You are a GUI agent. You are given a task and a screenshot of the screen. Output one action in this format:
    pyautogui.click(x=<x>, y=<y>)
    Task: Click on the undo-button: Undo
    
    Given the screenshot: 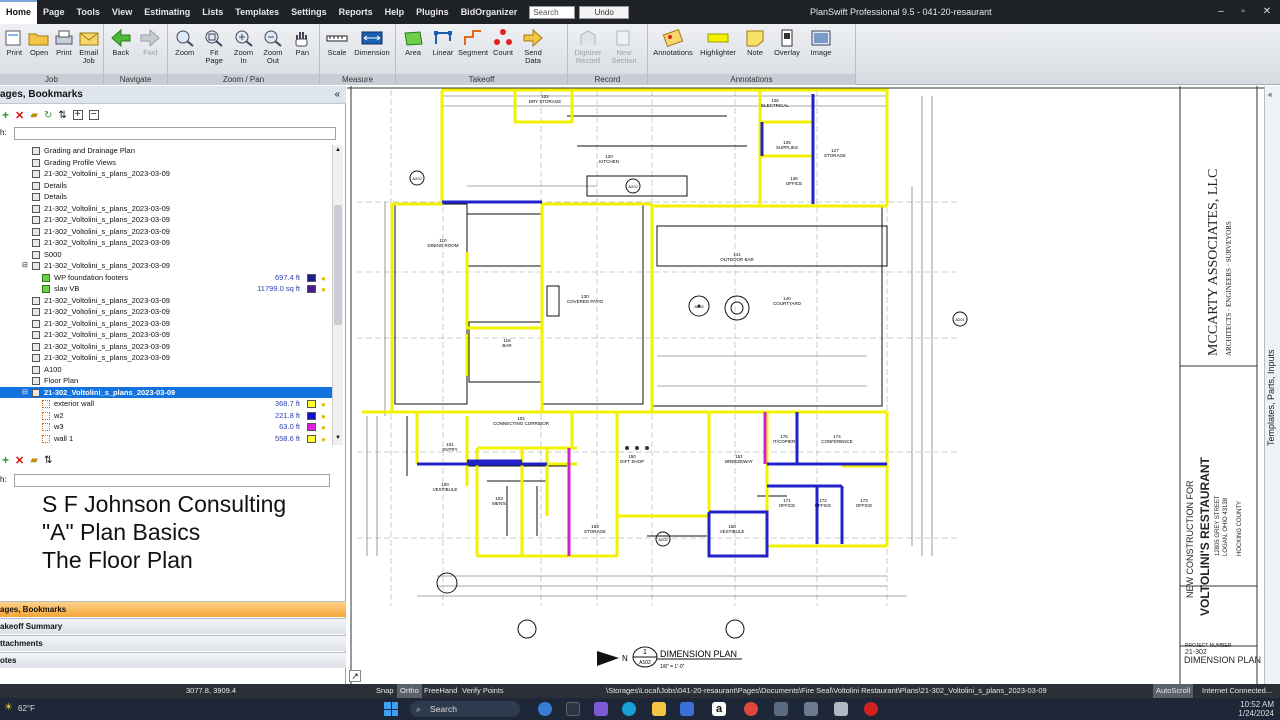 What is the action you would take?
    pyautogui.click(x=604, y=12)
    